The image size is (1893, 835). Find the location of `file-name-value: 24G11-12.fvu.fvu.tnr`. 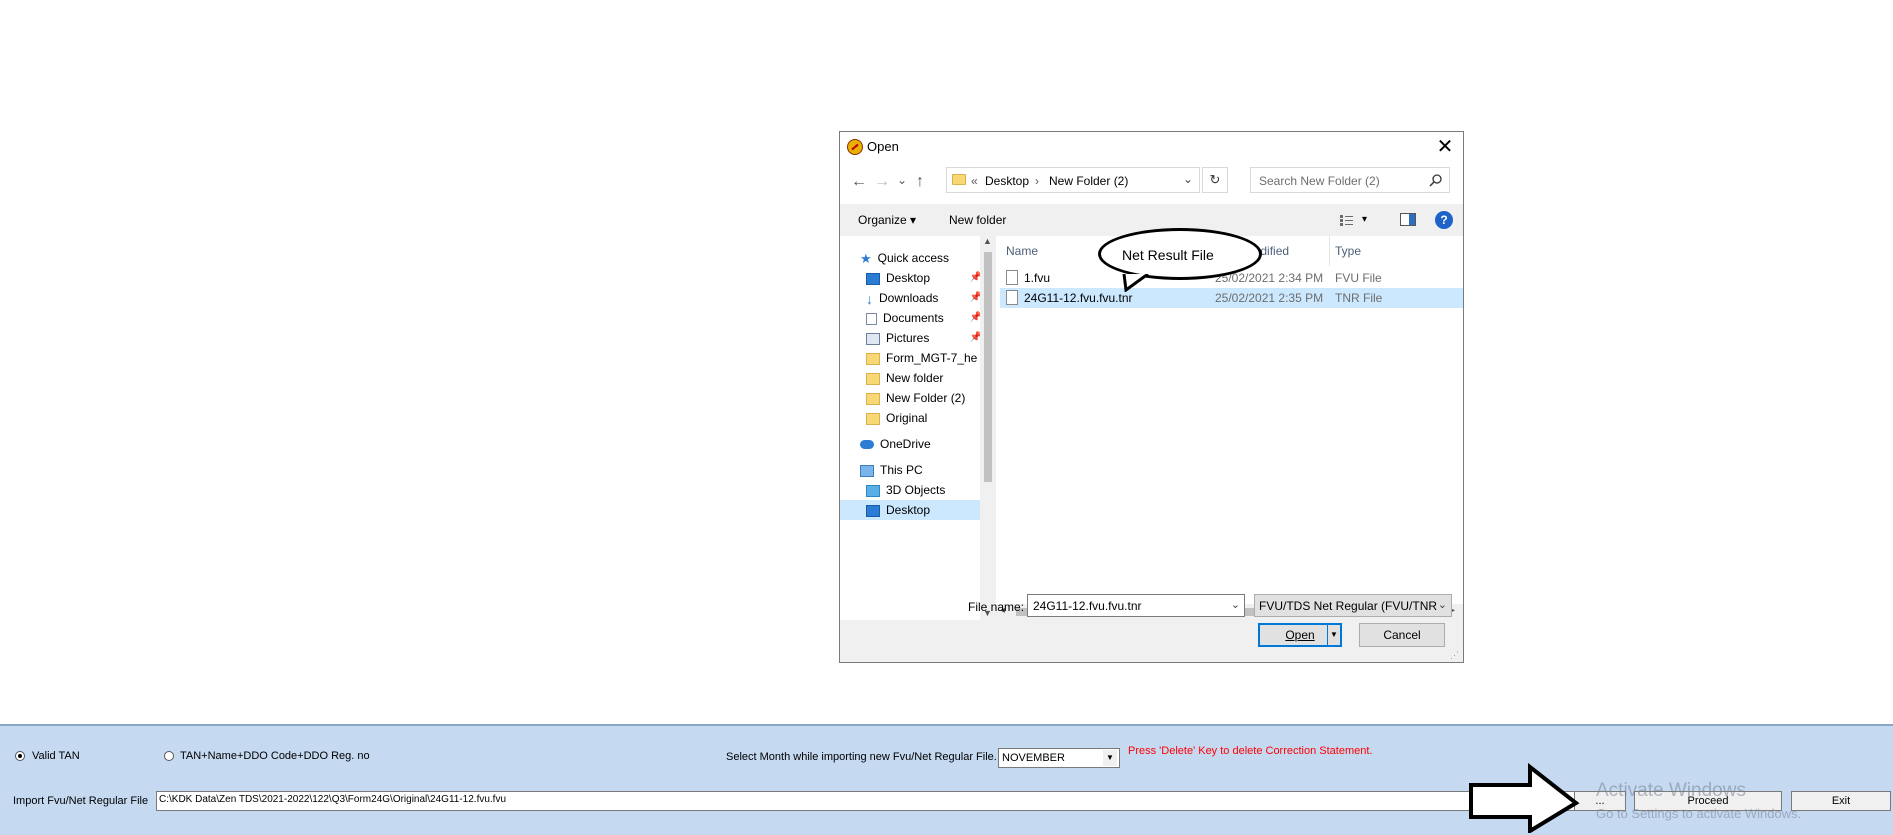

file-name-value: 24G11-12.fvu.fvu.tnr is located at coordinates (1087, 606).